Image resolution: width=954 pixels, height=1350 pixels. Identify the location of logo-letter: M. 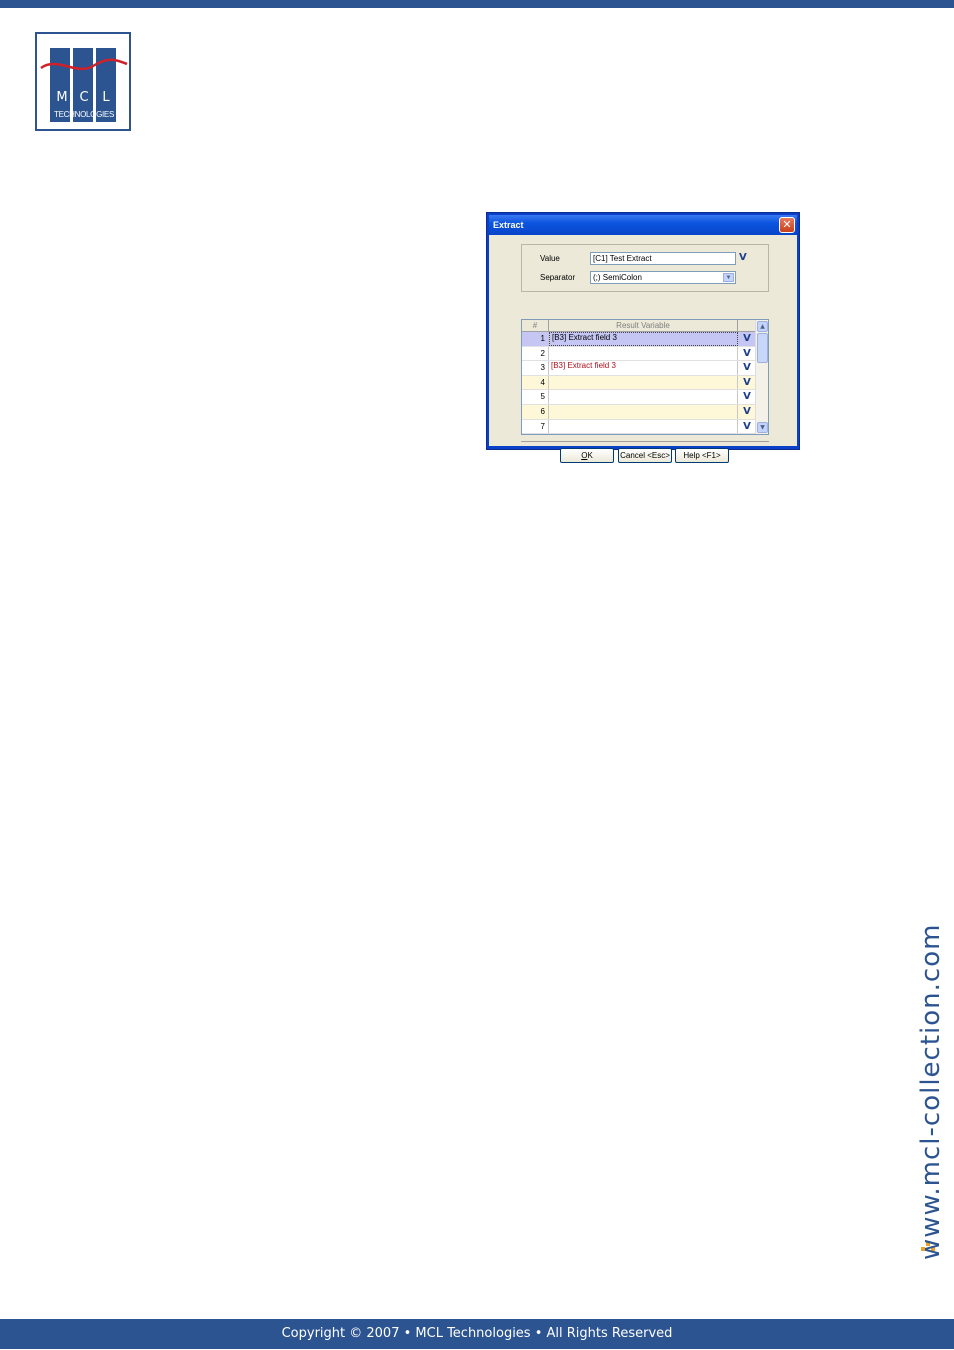
(62, 97).